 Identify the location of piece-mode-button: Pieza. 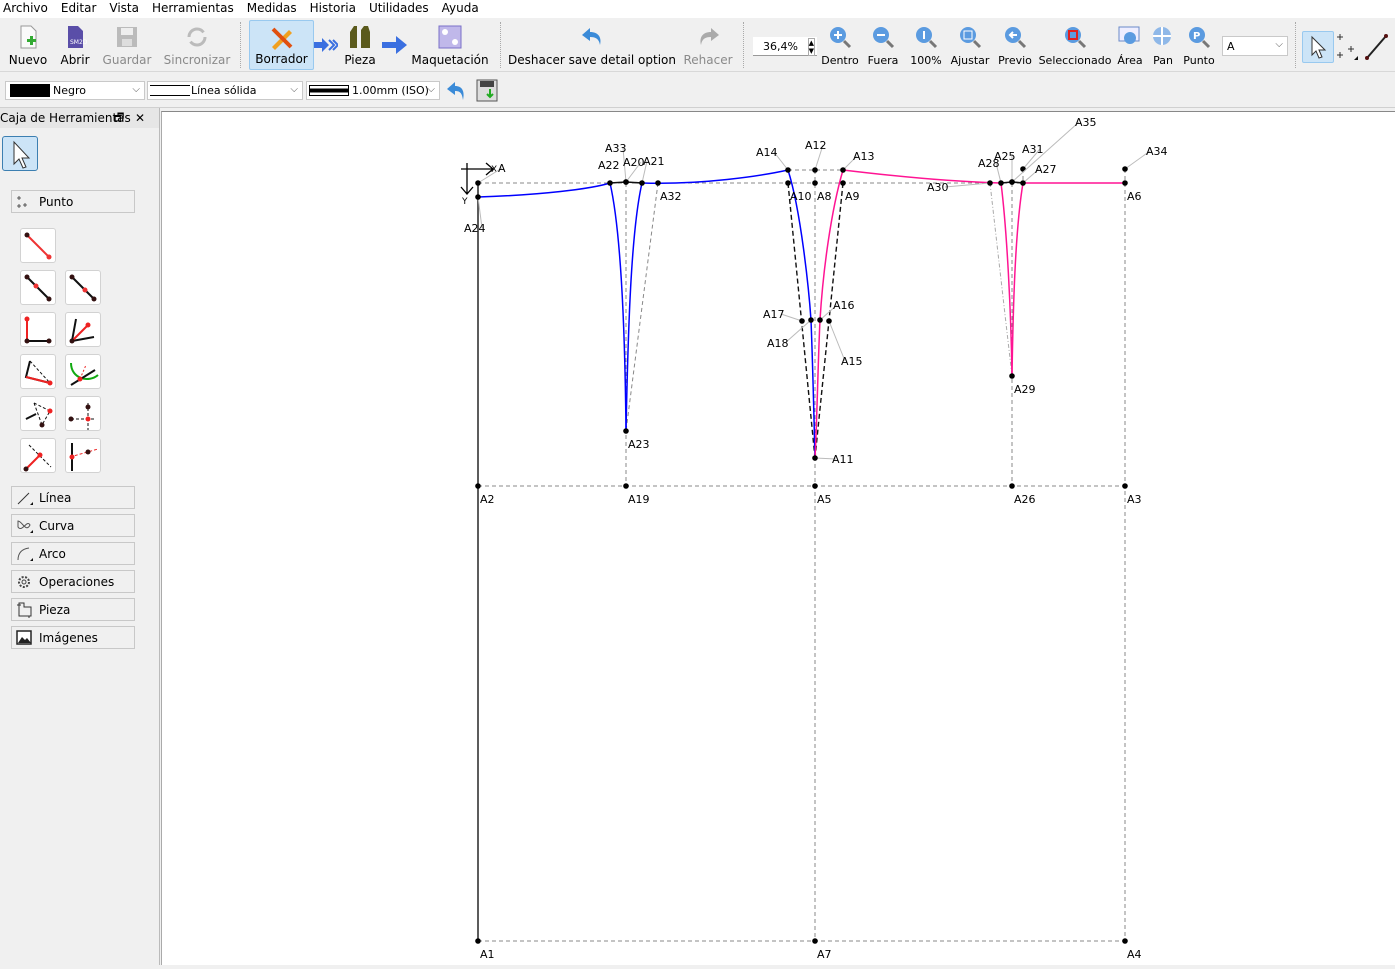
(360, 45).